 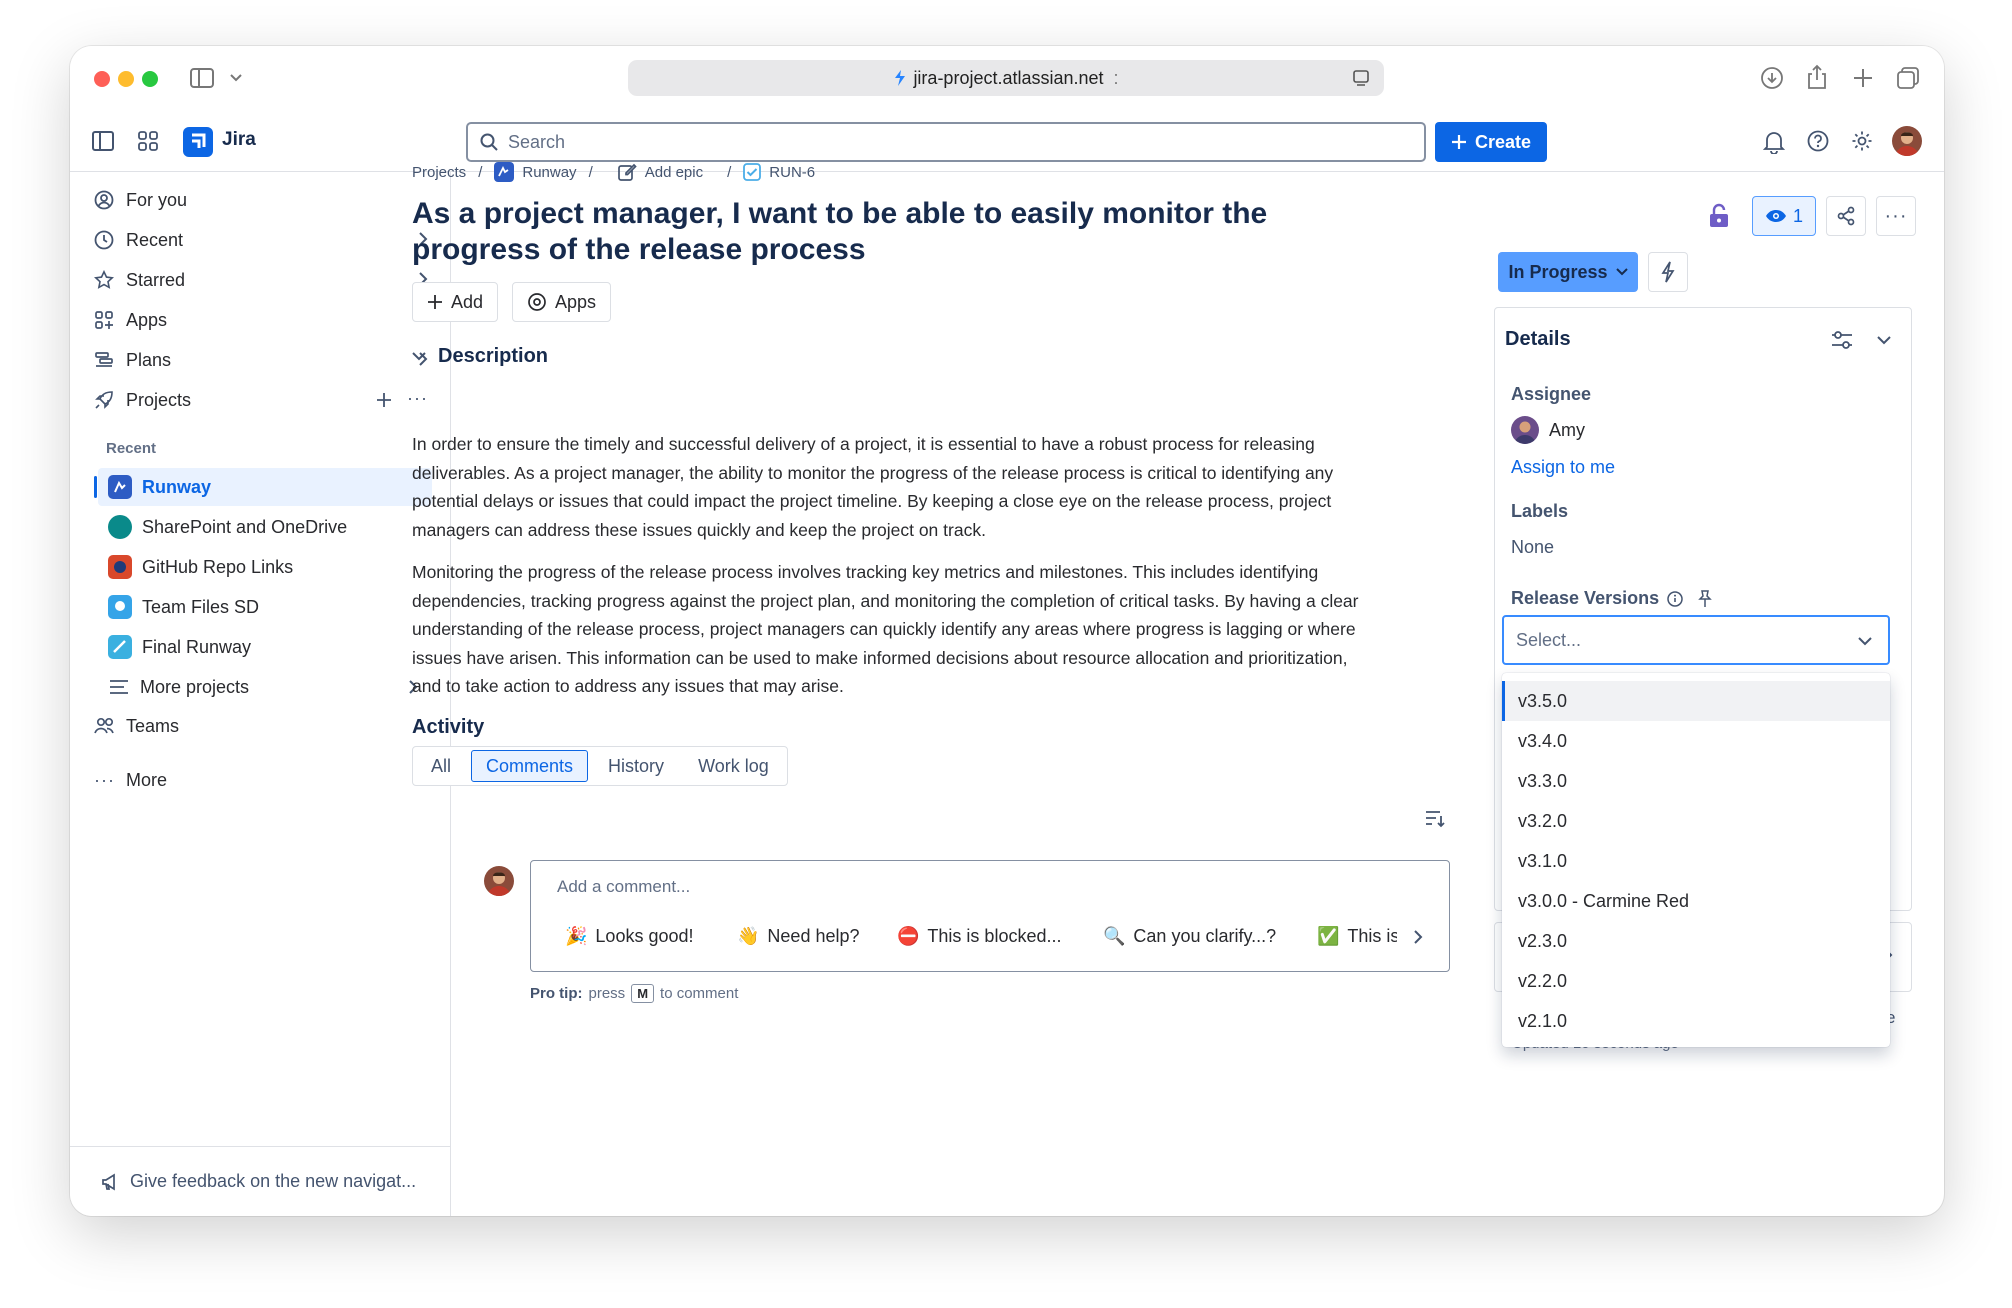 What do you see at coordinates (110, 1182) in the screenshot?
I see `megaphone-icon` at bounding box center [110, 1182].